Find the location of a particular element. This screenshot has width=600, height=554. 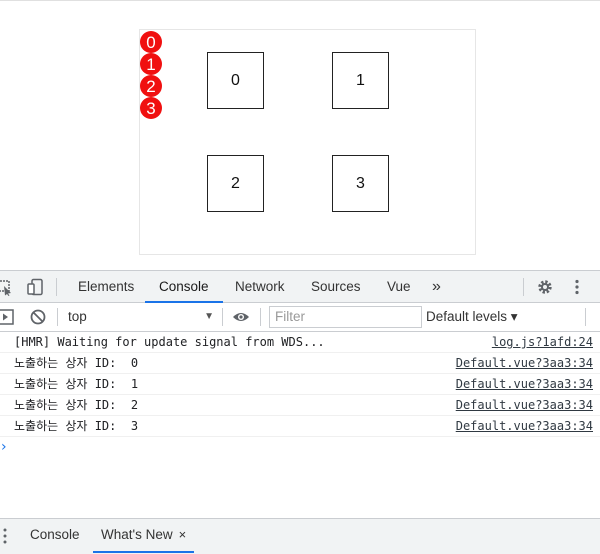

chevron-down-icon: ▼ is located at coordinates (209, 316).